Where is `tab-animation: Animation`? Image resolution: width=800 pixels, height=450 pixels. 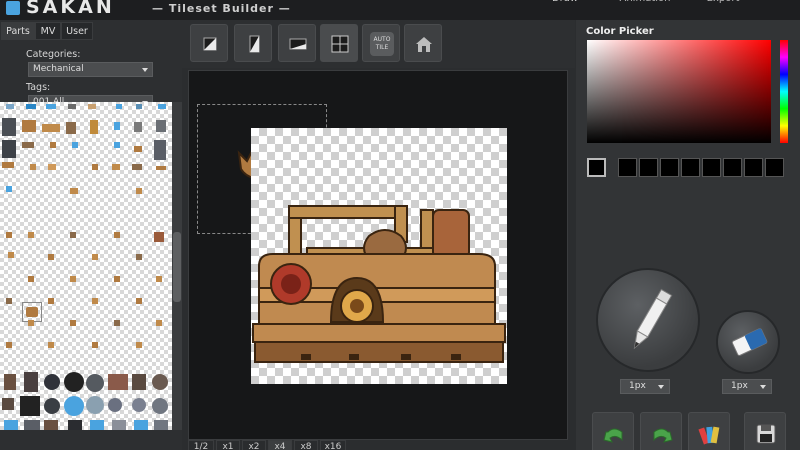
tab-animation: Animation is located at coordinates (645, 5).